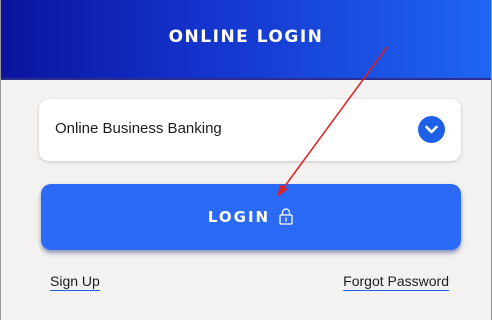  I want to click on forgot-password-link: Forgot Password, so click(396, 281).